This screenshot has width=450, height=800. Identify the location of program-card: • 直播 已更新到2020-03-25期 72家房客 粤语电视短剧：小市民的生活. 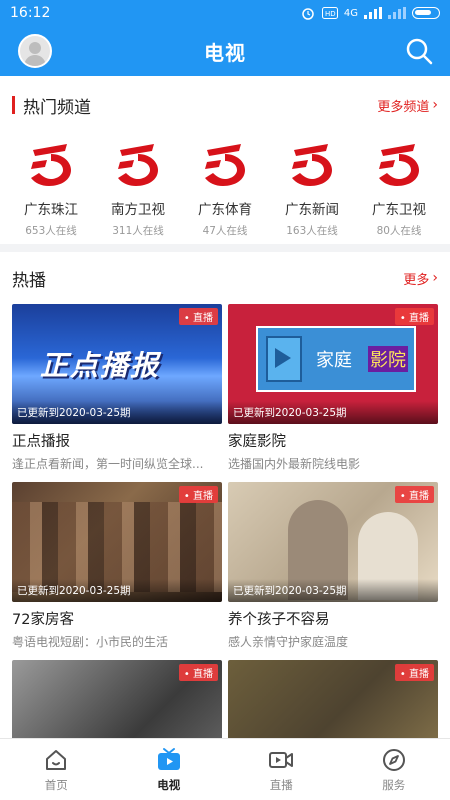
(117, 566).